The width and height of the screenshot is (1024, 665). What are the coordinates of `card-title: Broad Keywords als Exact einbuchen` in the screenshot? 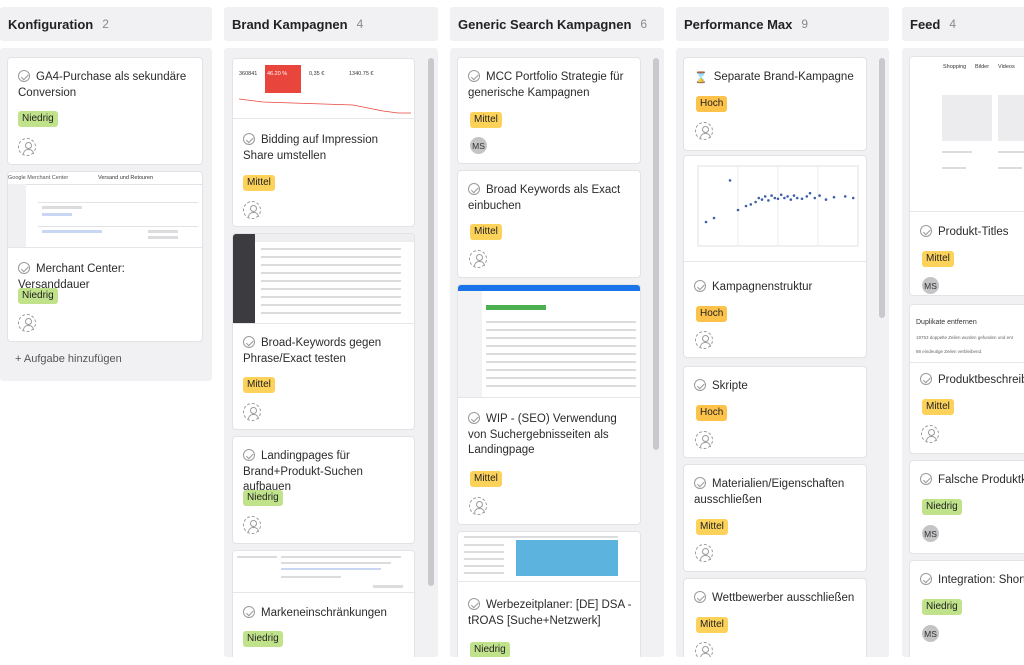 It's located at (544, 198).